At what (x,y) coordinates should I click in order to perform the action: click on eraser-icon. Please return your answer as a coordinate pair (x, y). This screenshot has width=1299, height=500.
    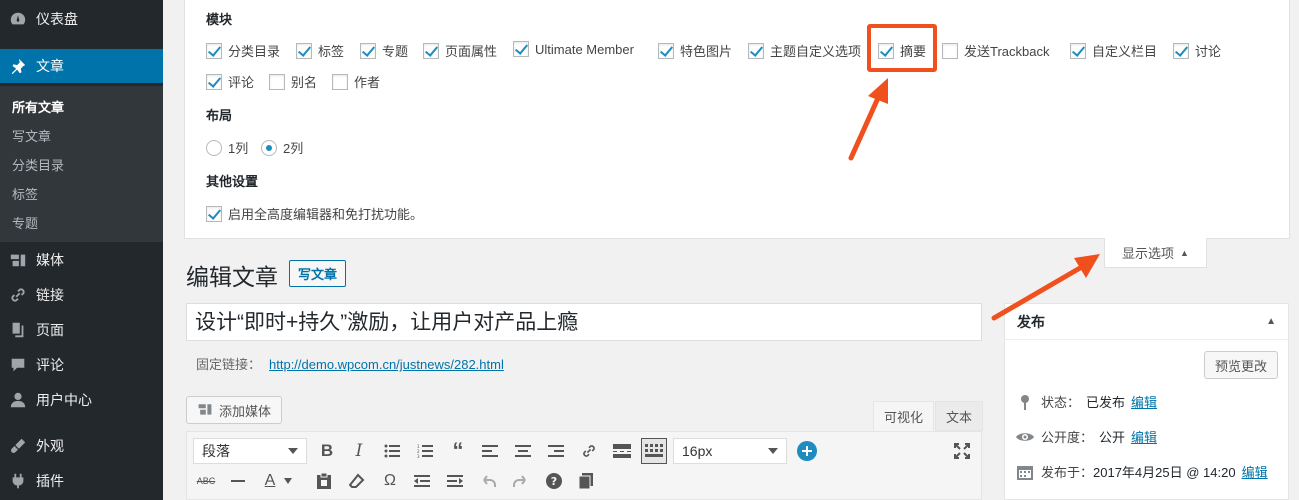
    Looking at the image, I should click on (357, 481).